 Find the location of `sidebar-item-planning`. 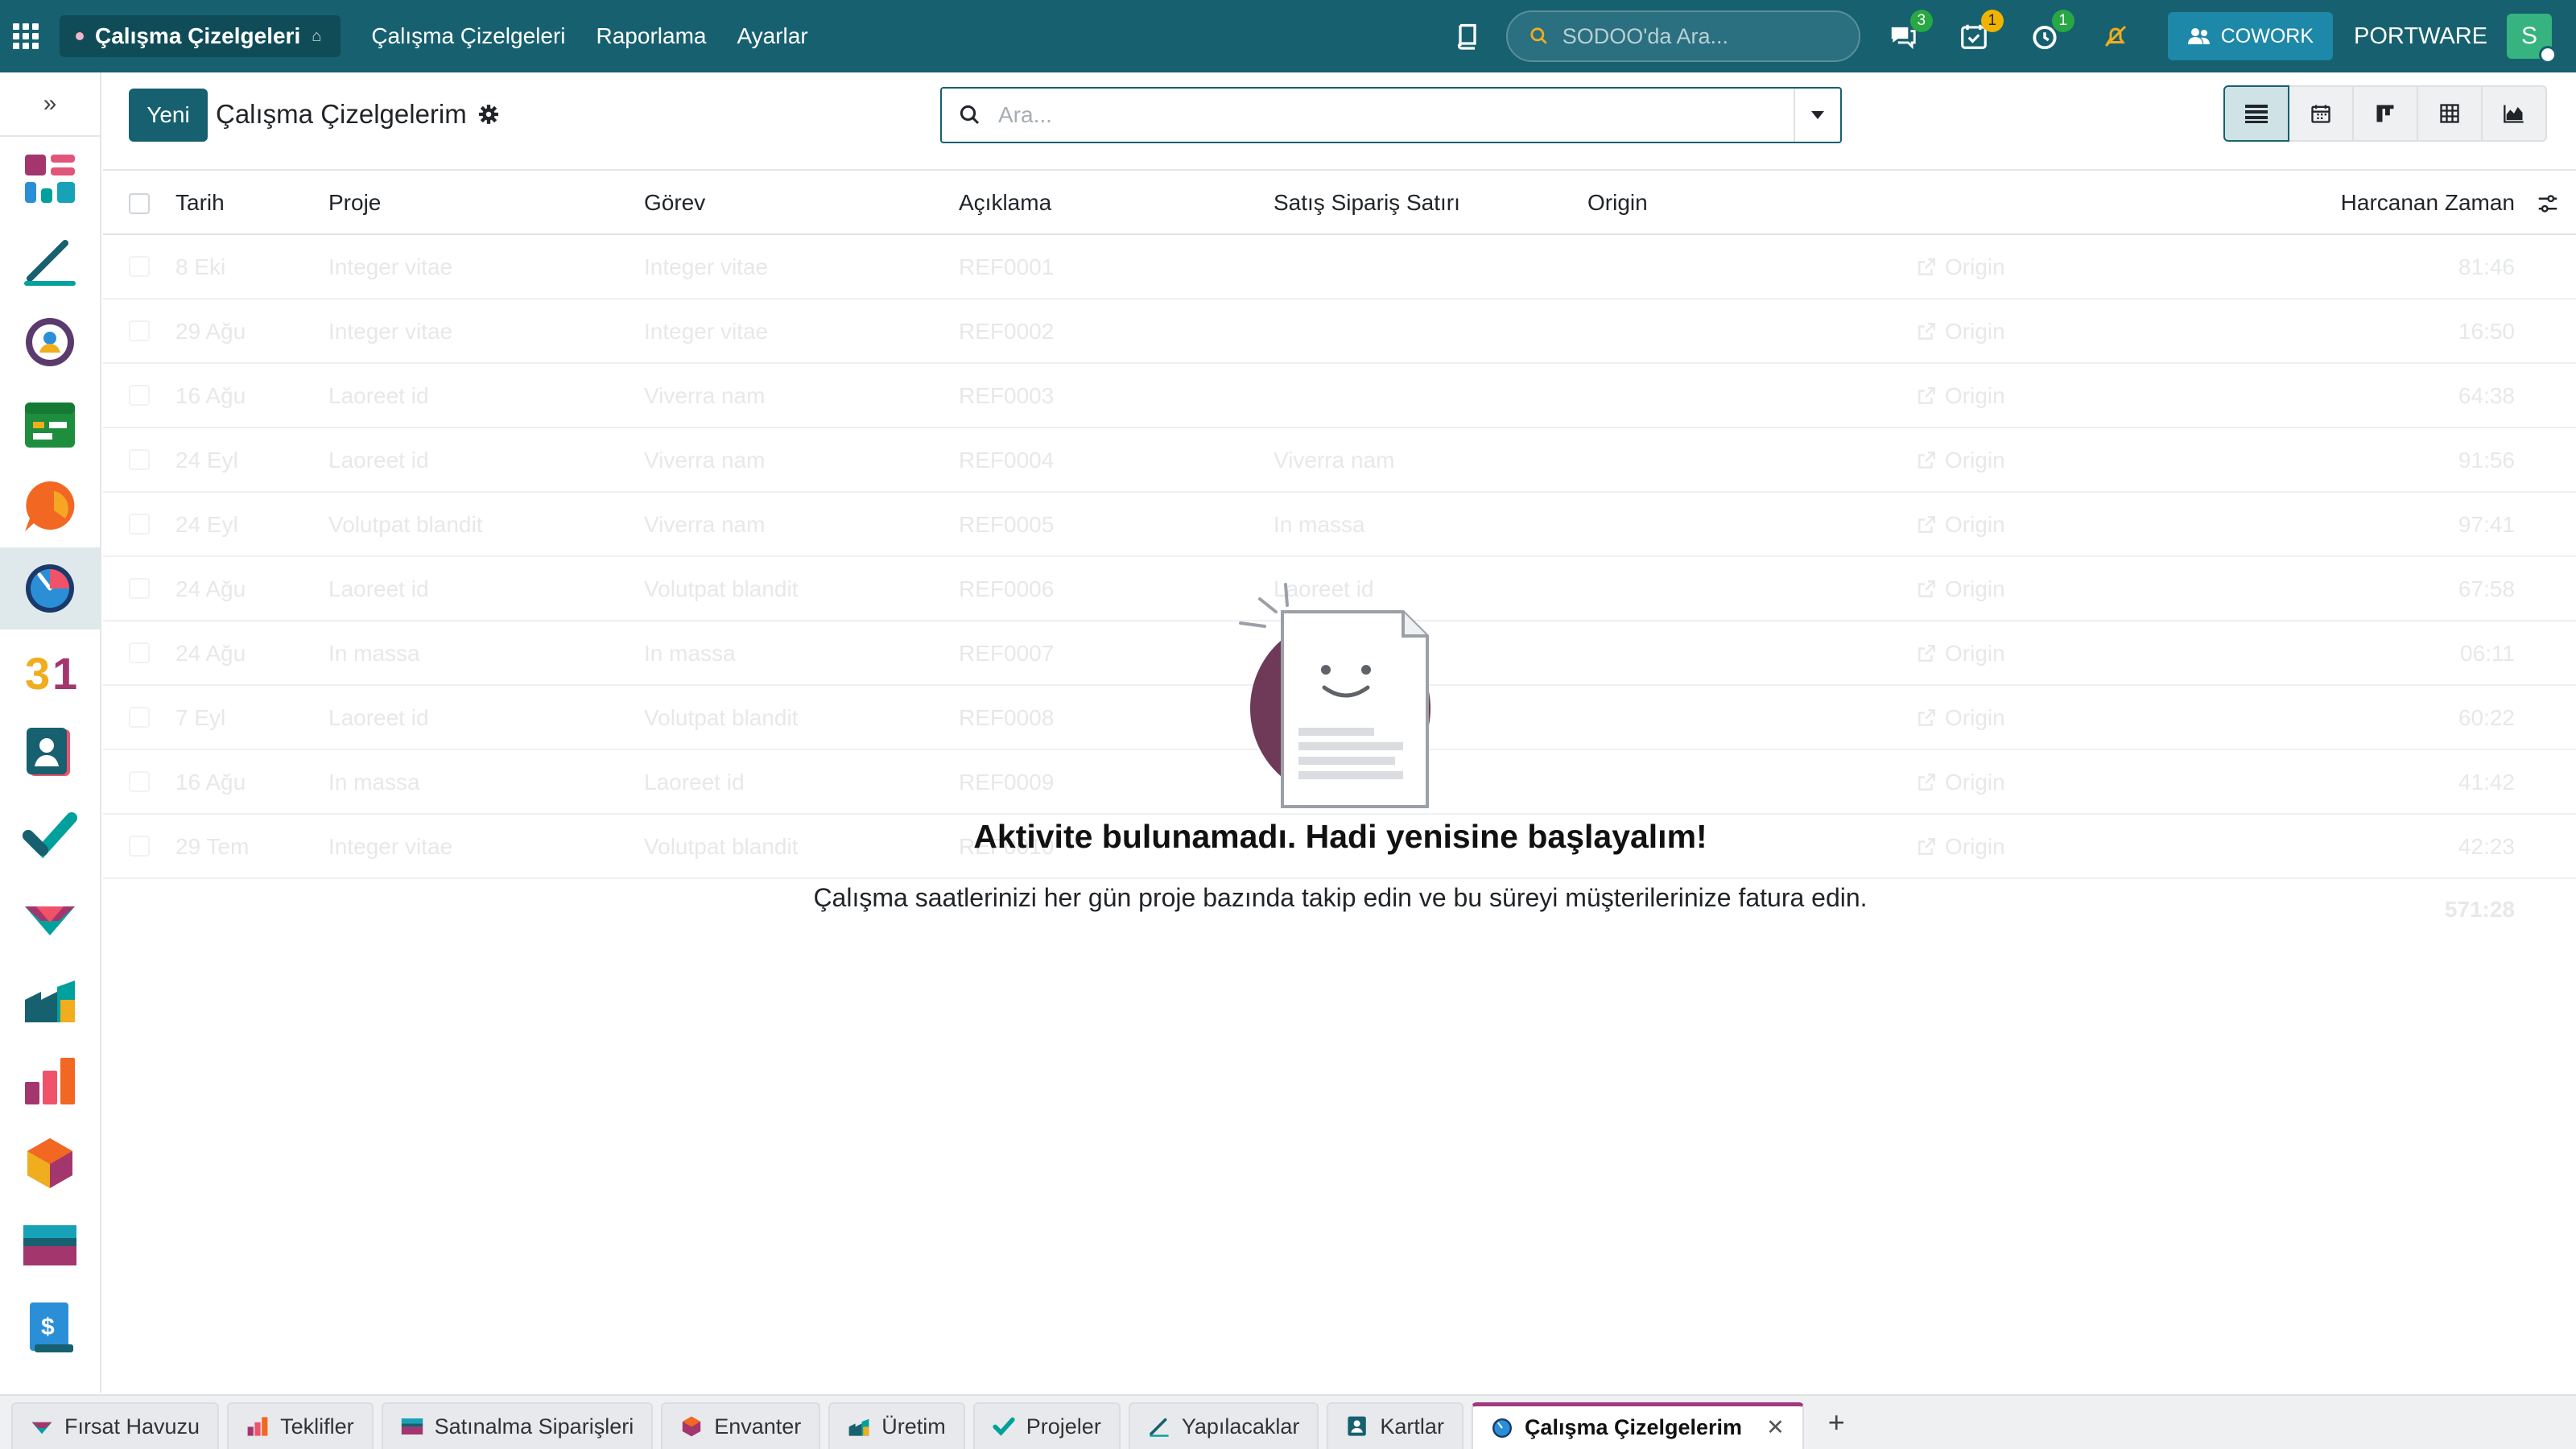

sidebar-item-planning is located at coordinates (50, 424).